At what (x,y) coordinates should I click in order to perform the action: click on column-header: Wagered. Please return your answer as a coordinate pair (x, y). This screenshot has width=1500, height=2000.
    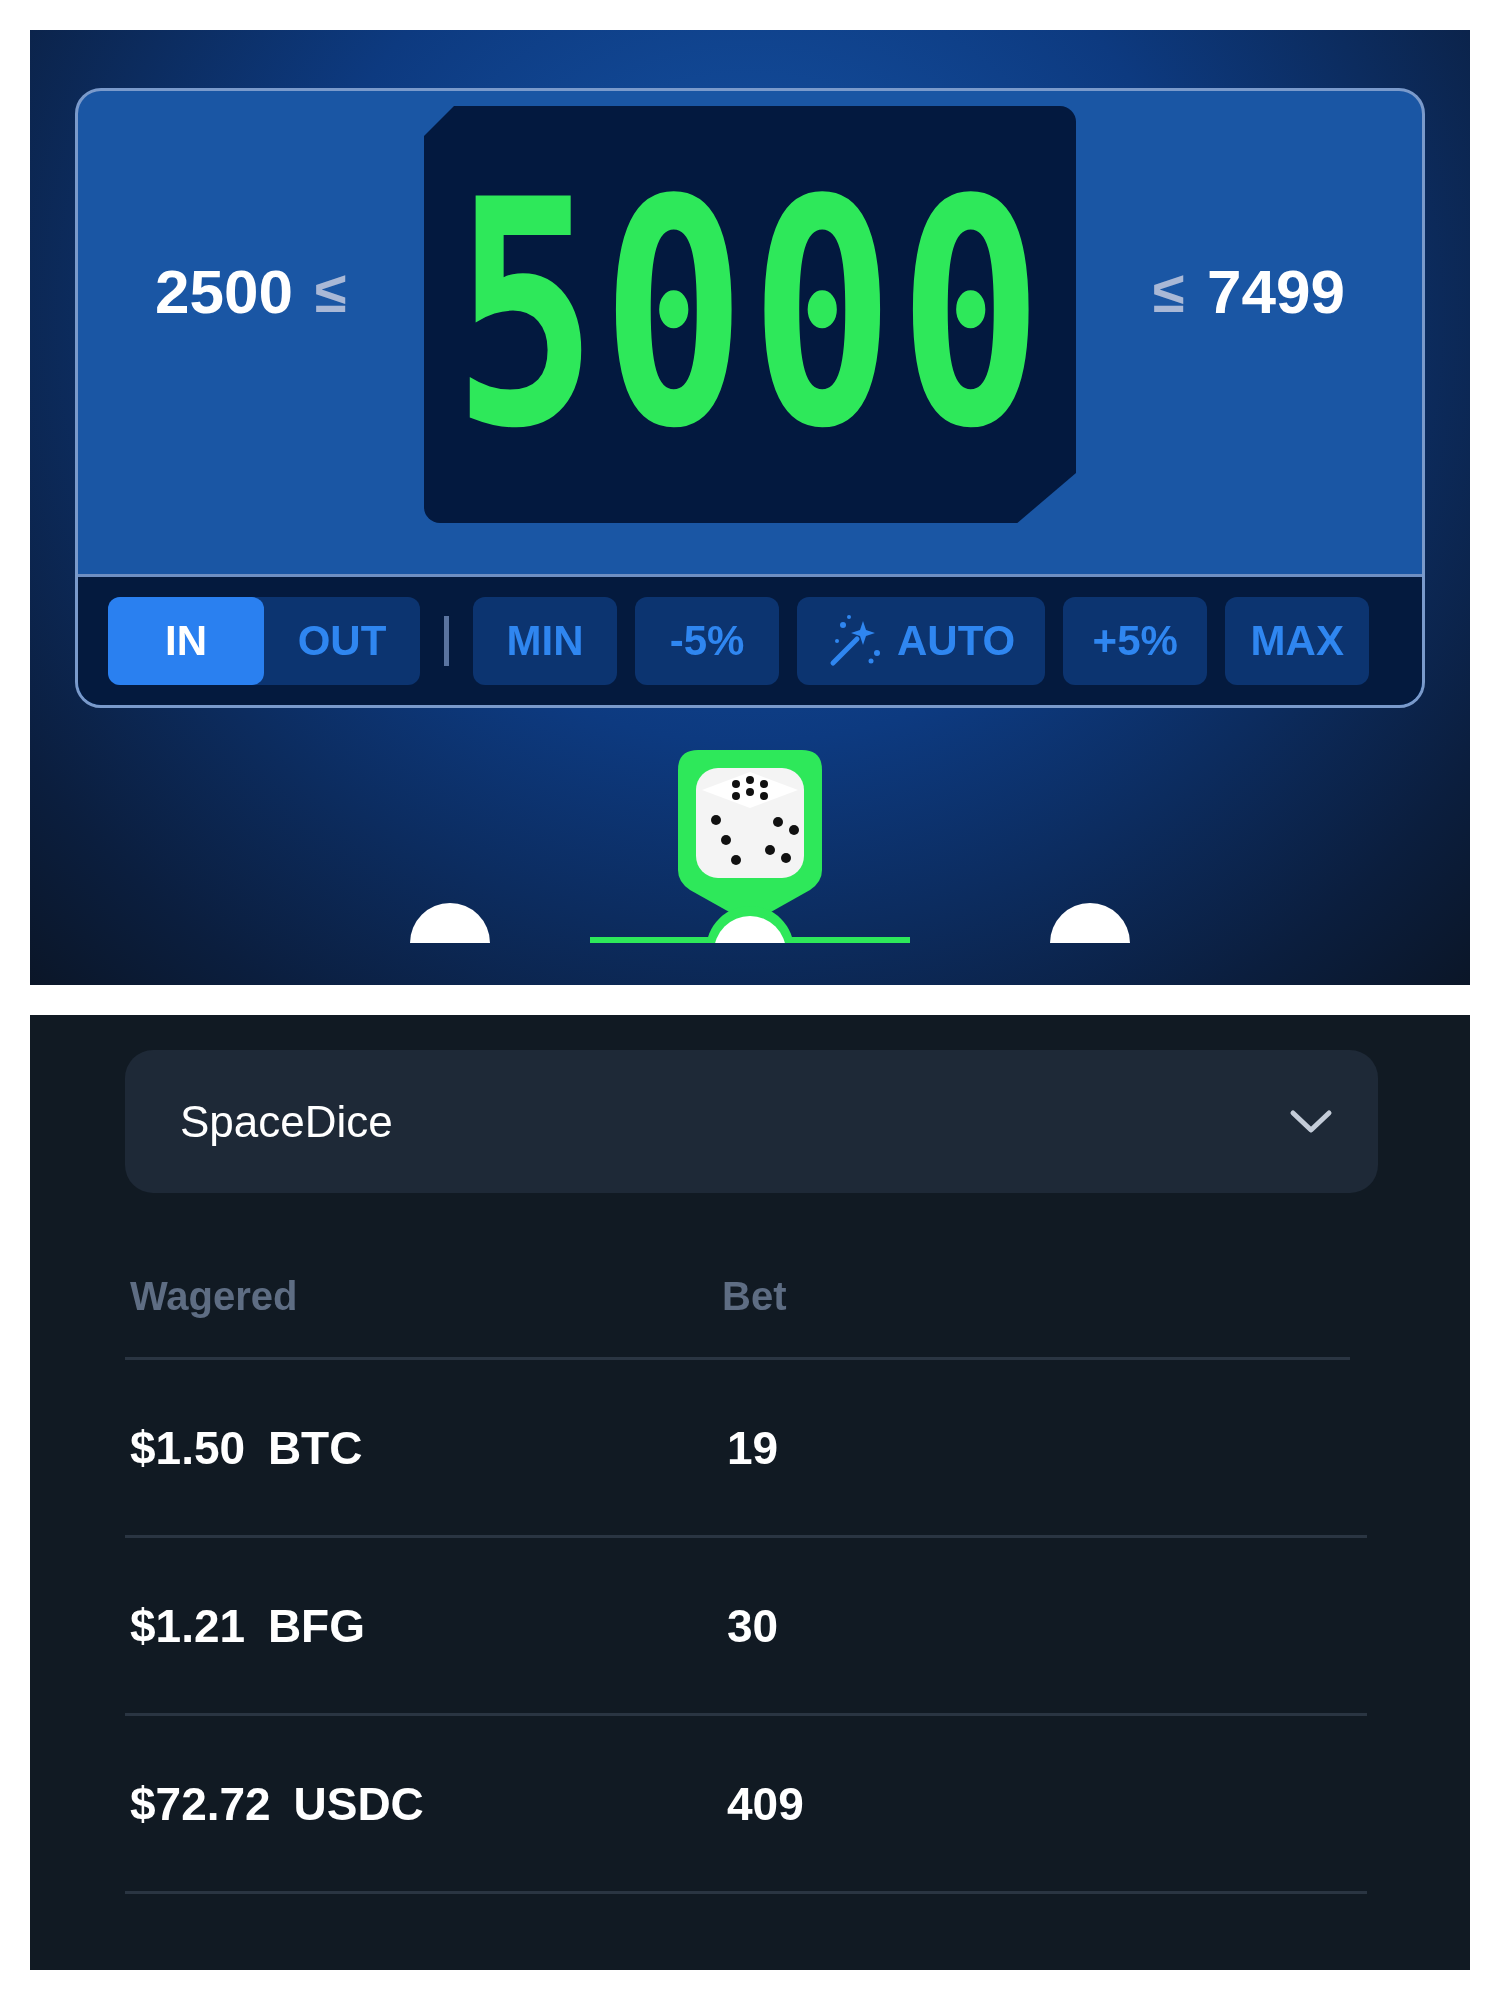
    Looking at the image, I should click on (214, 1296).